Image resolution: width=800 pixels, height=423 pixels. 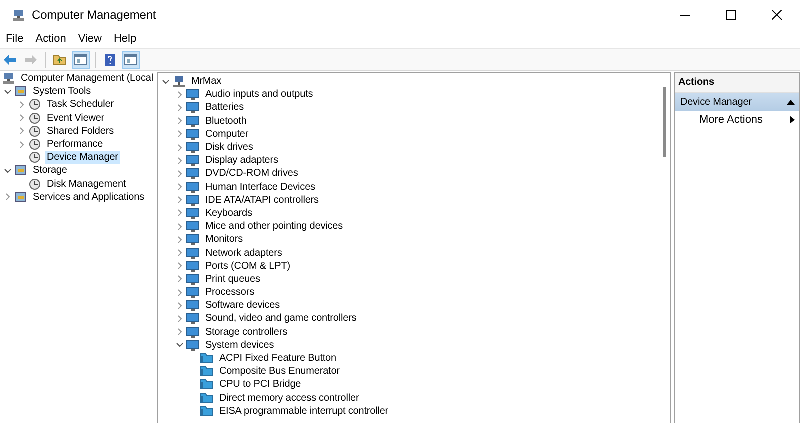 What do you see at coordinates (110, 59) in the screenshot?
I see `help-icon` at bounding box center [110, 59].